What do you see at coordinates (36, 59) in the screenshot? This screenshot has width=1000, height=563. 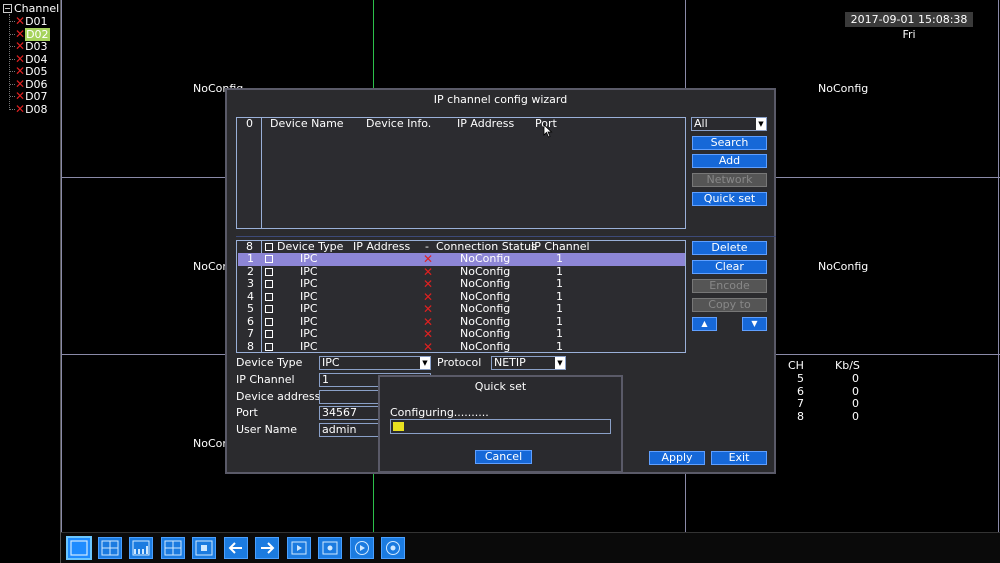 I see `tree-item-label: D04` at bounding box center [36, 59].